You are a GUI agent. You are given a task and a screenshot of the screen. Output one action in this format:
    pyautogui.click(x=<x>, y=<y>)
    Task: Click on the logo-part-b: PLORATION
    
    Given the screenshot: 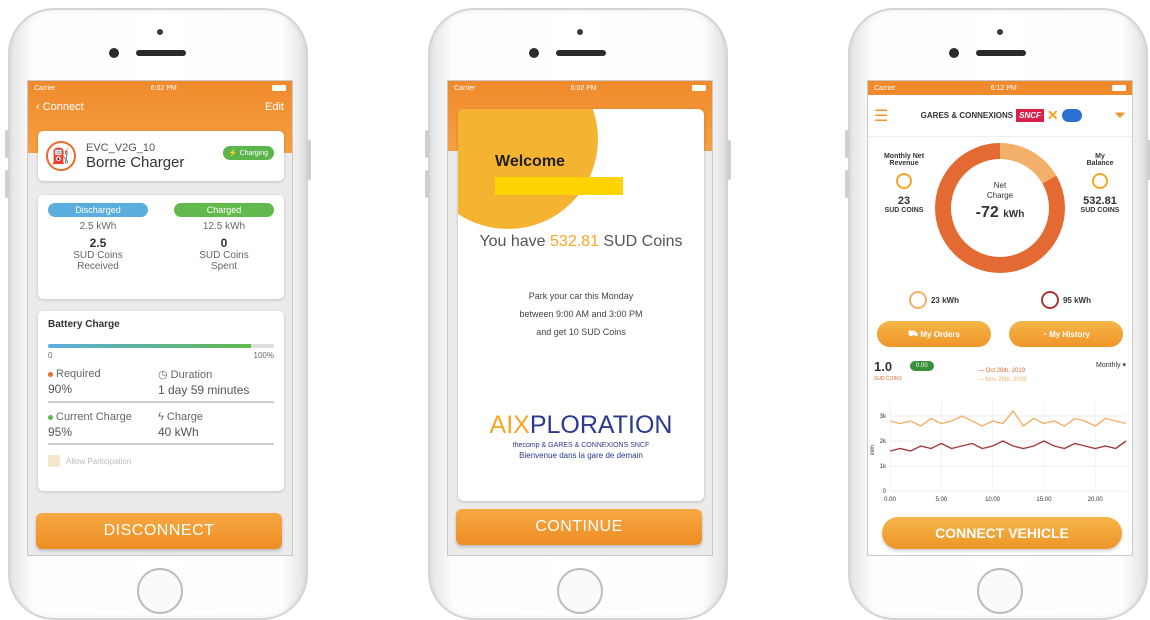 What is the action you would take?
    pyautogui.click(x=601, y=425)
    